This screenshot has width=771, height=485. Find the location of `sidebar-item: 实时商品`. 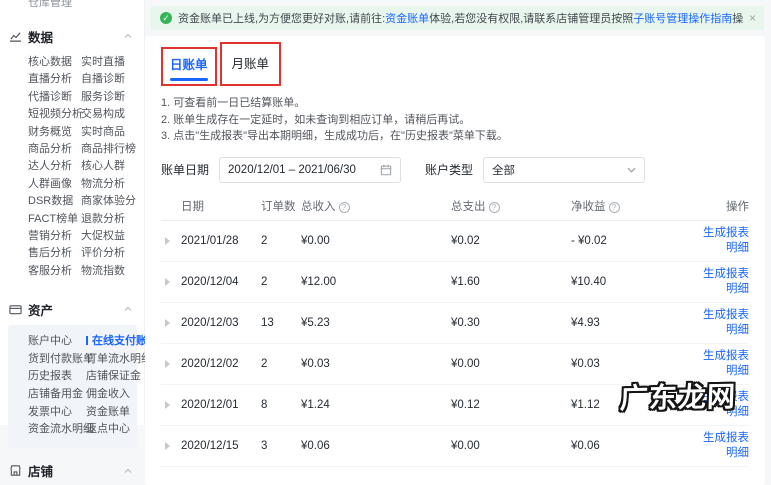

sidebar-item: 实时商品 is located at coordinates (112, 132).